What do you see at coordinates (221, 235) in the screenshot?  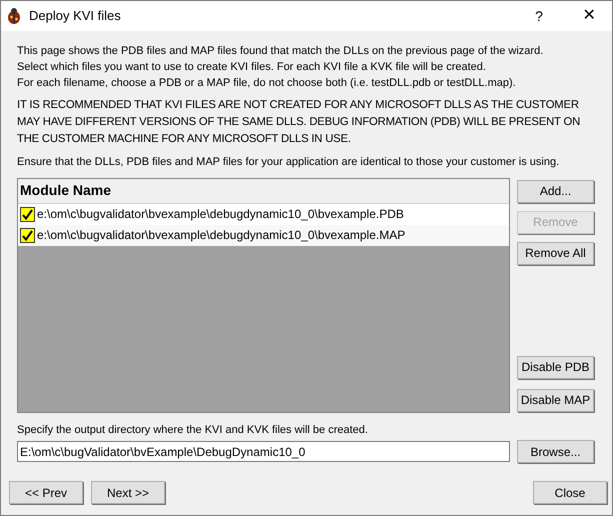 I see `module-path: e:\om\c\bugvalidator\bvexample\debugdynamic10_0\bvexample.MAP` at bounding box center [221, 235].